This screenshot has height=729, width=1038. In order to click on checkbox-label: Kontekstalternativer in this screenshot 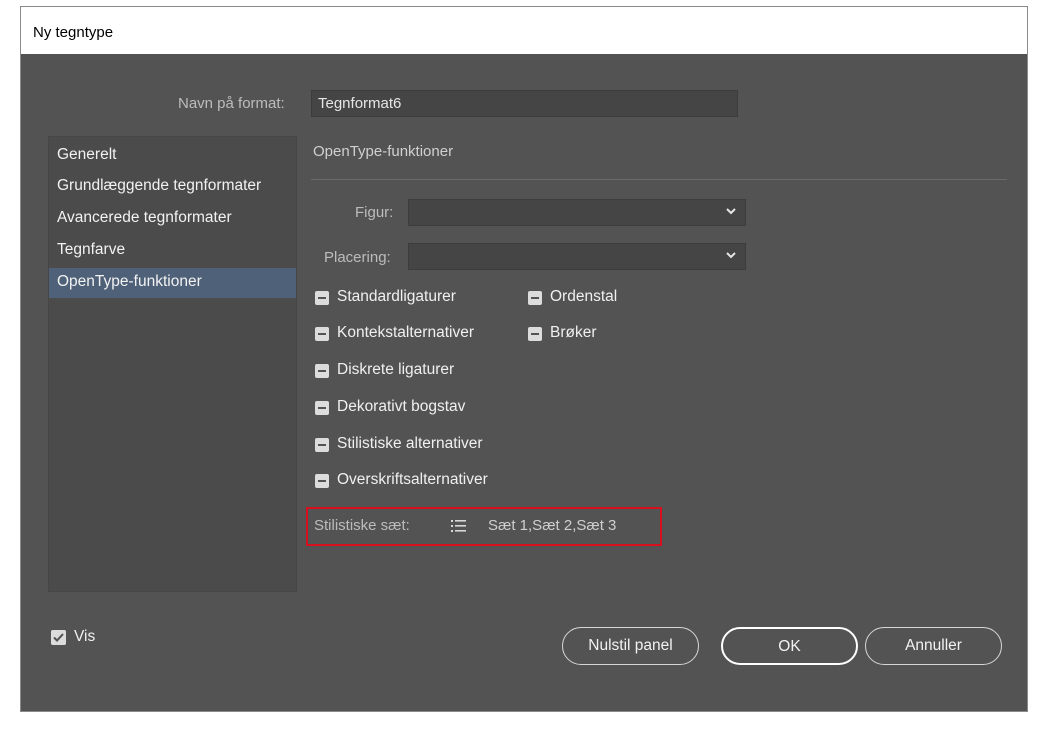, I will do `click(405, 332)`.